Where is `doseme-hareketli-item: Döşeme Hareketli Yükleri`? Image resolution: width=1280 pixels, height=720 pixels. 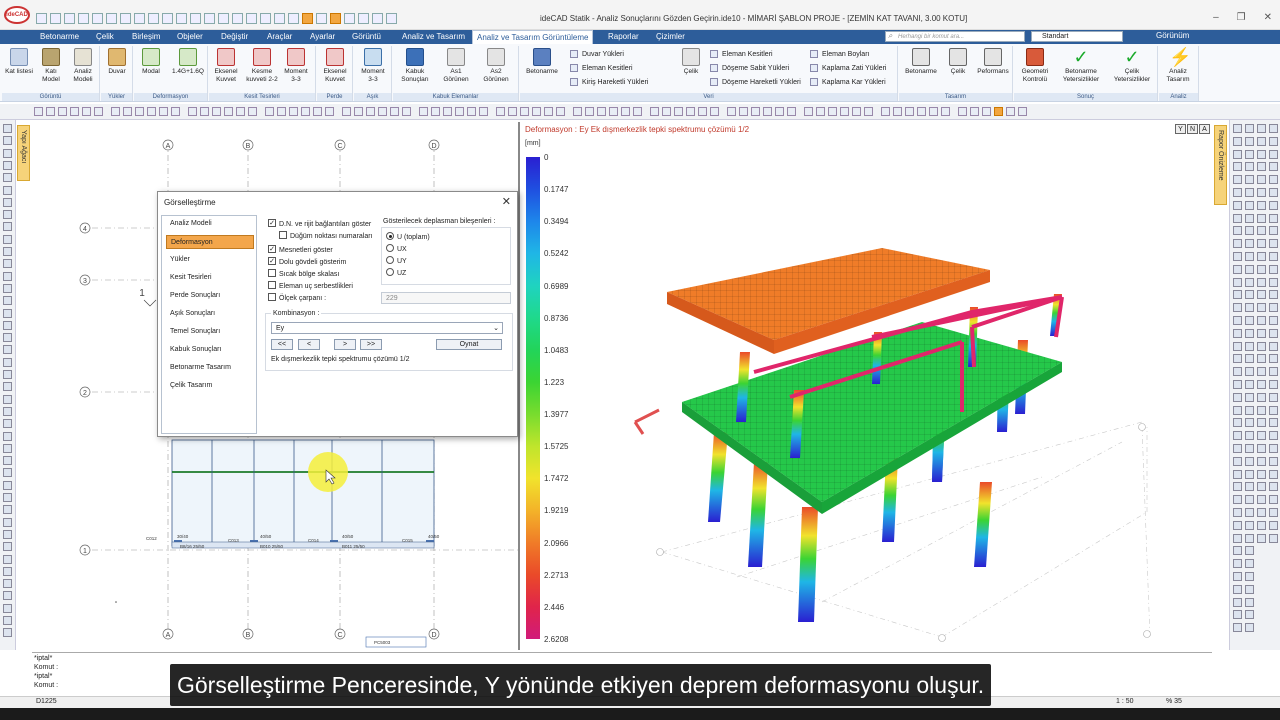
doseme-hareketli-item: Döşeme Hareketli Yükleri is located at coordinates (755, 82).